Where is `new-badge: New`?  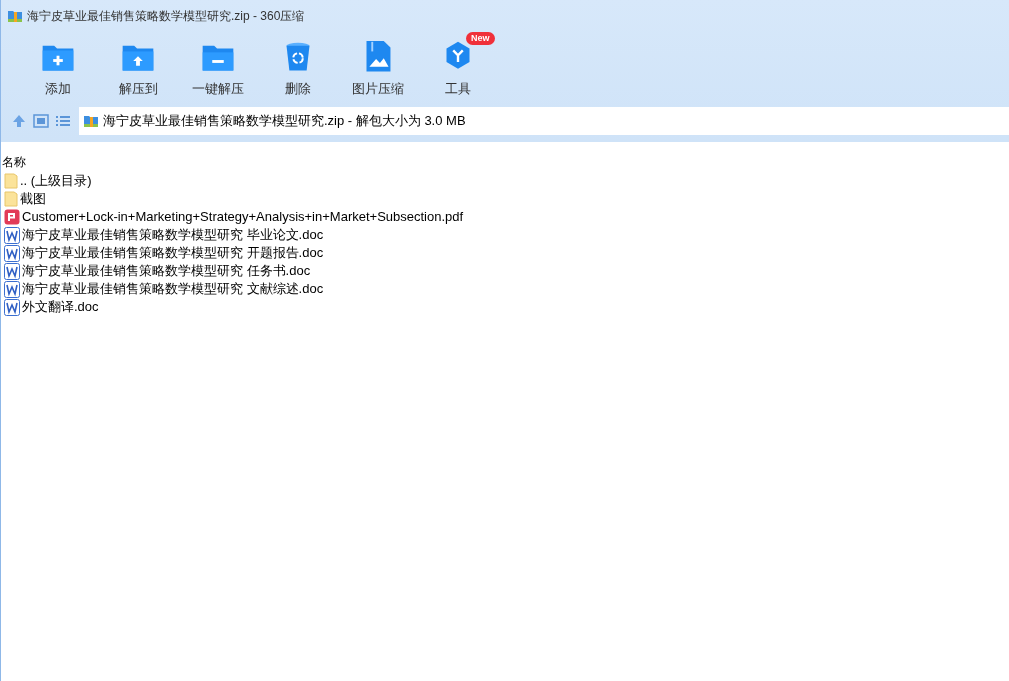 new-badge: New is located at coordinates (480, 38).